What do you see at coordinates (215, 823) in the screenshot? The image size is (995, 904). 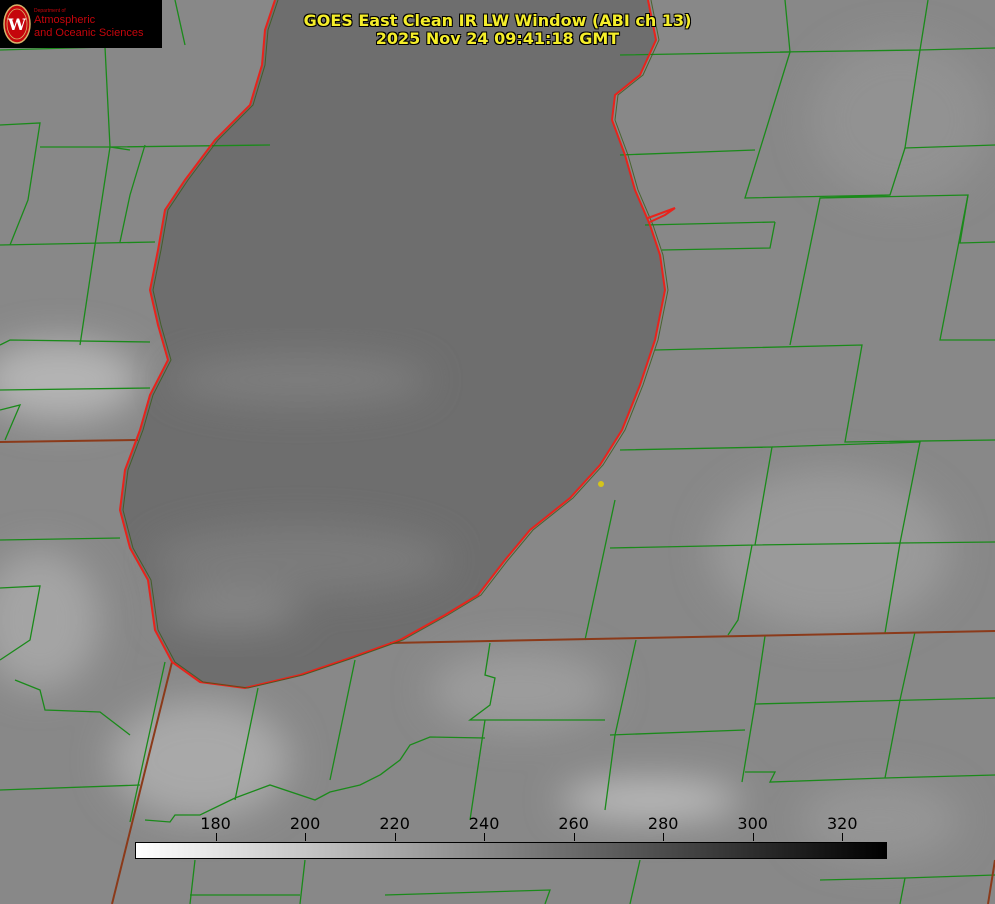 I see `colorbar-tick-label: 180` at bounding box center [215, 823].